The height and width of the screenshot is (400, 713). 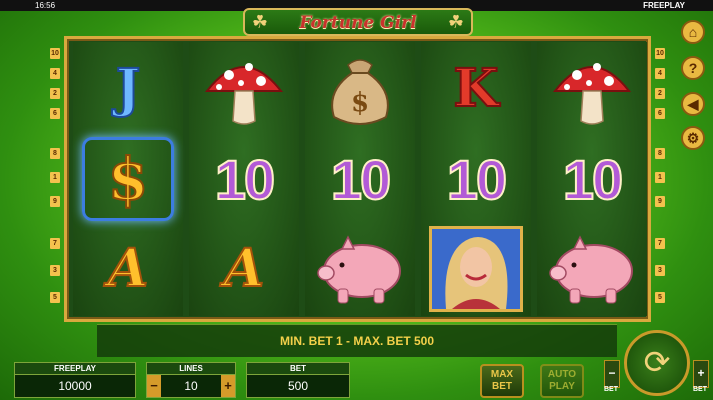 I want to click on lines-label: LINES, so click(x=191, y=368).